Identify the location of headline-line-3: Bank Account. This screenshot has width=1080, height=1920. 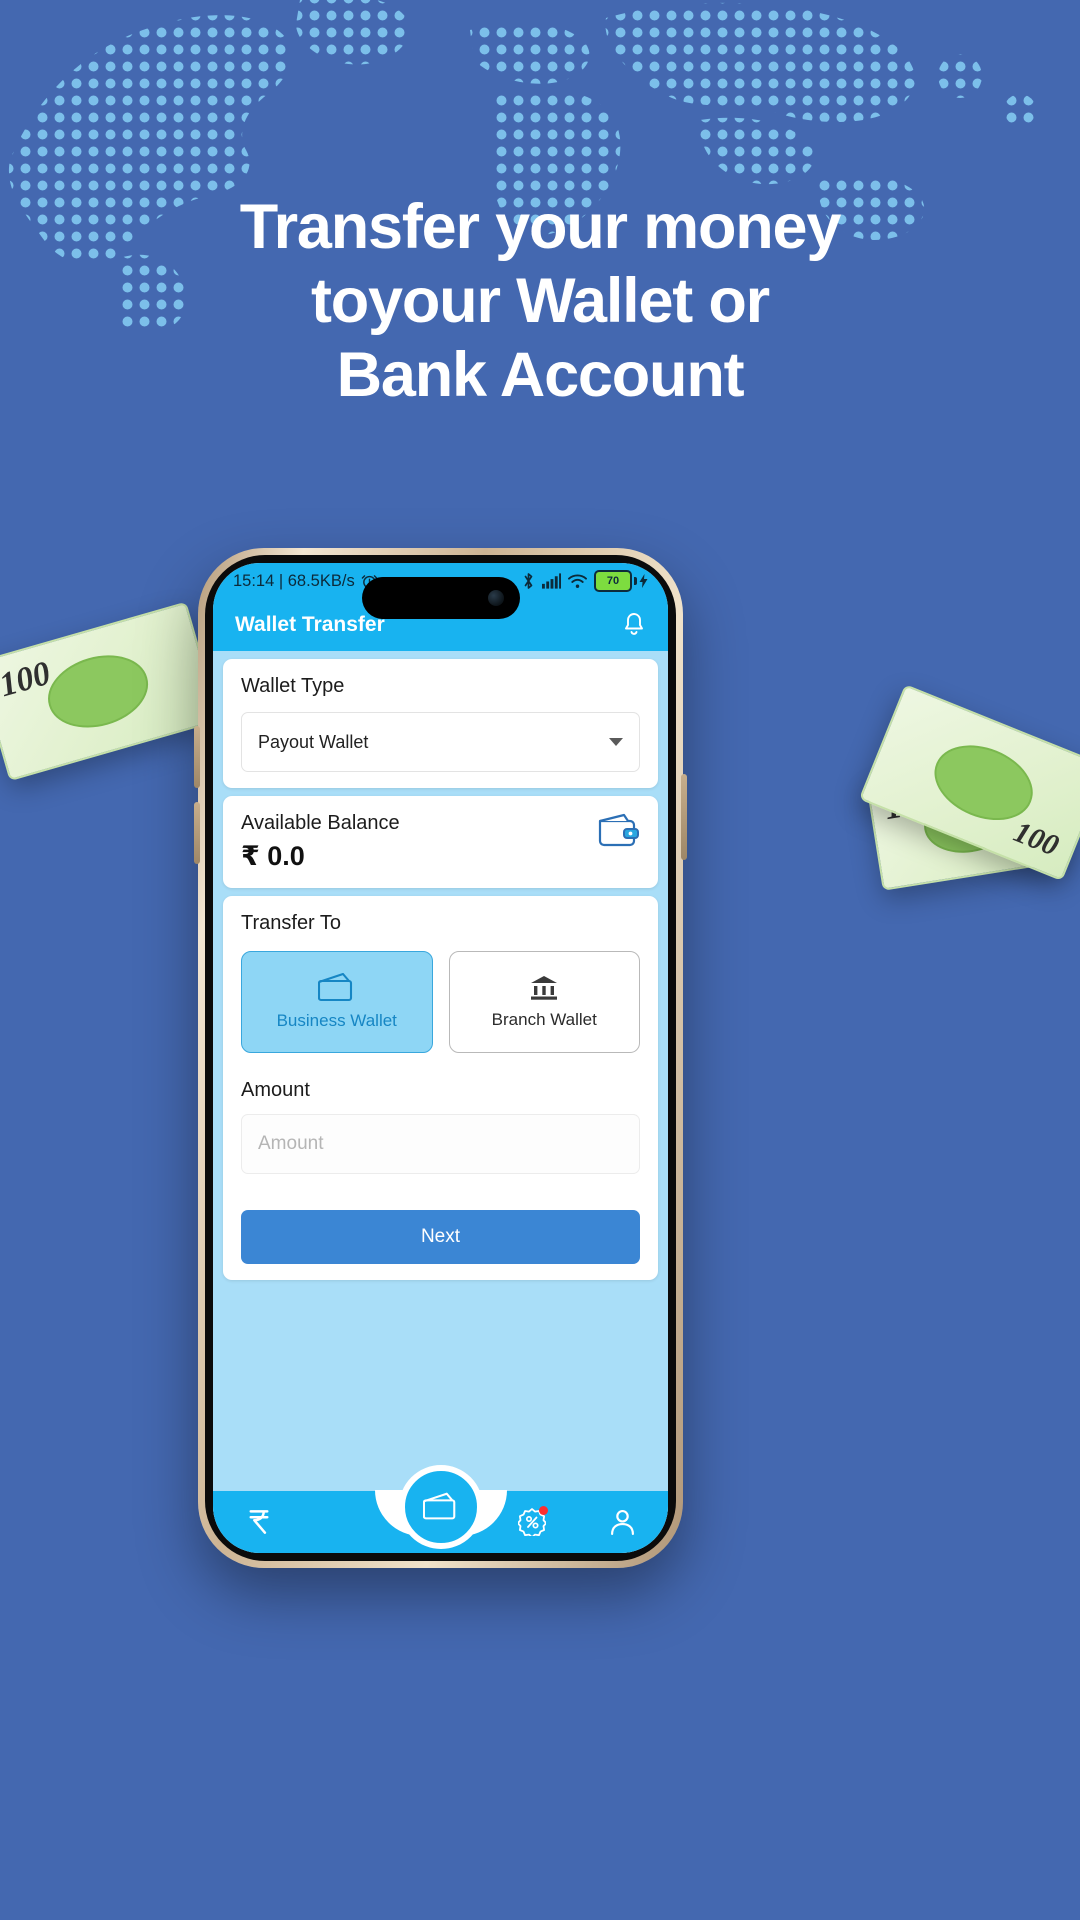
(540, 375).